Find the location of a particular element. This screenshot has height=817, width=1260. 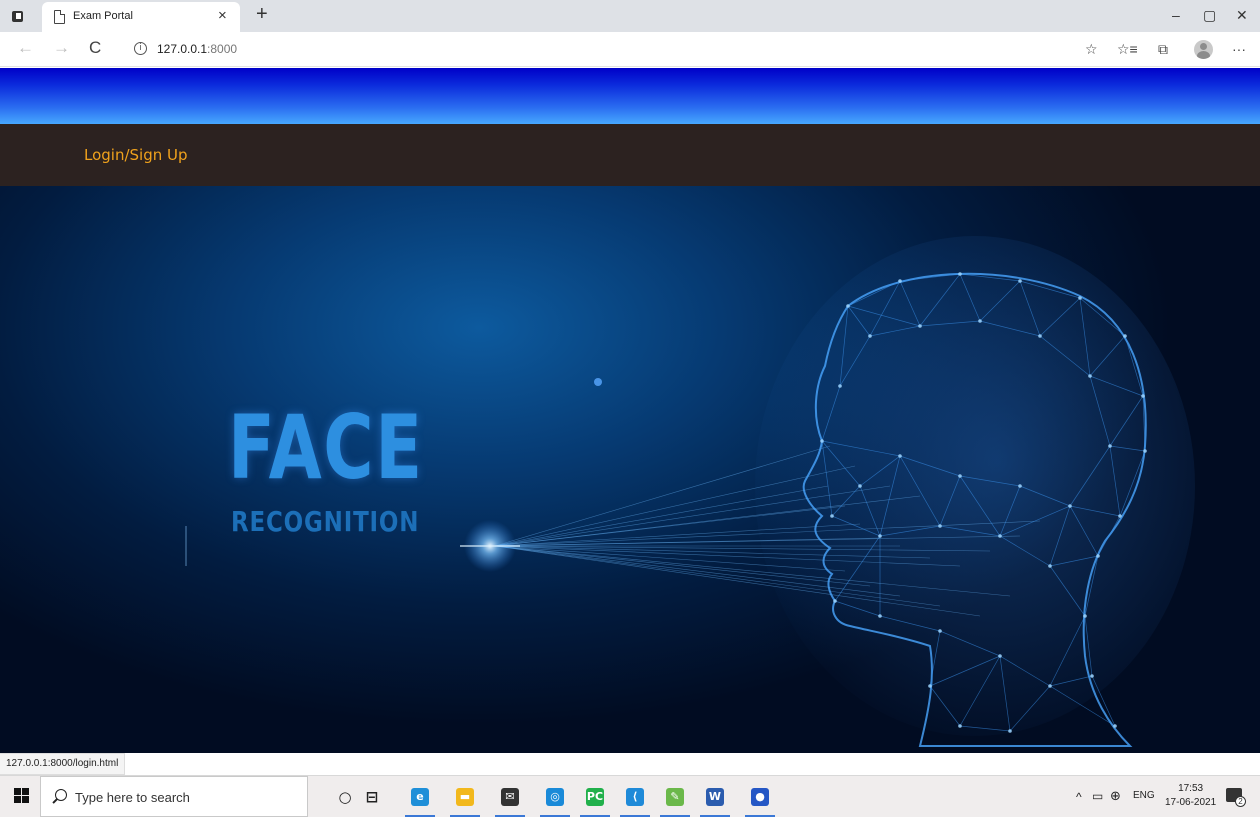

tab-actions-icon is located at coordinates (17, 16).